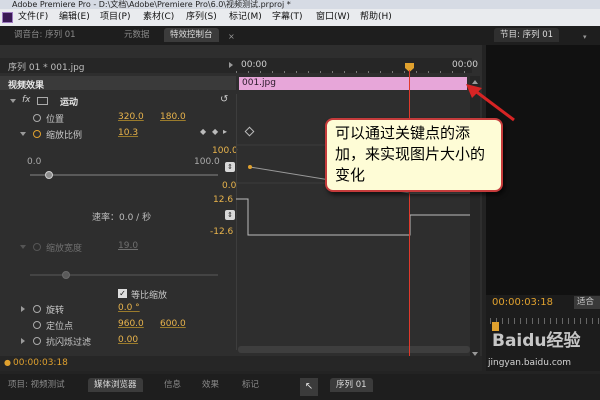 Image resolution: width=600 pixels, height=400 pixels. I want to click on scale-stopwatch-icon, so click(37, 134).